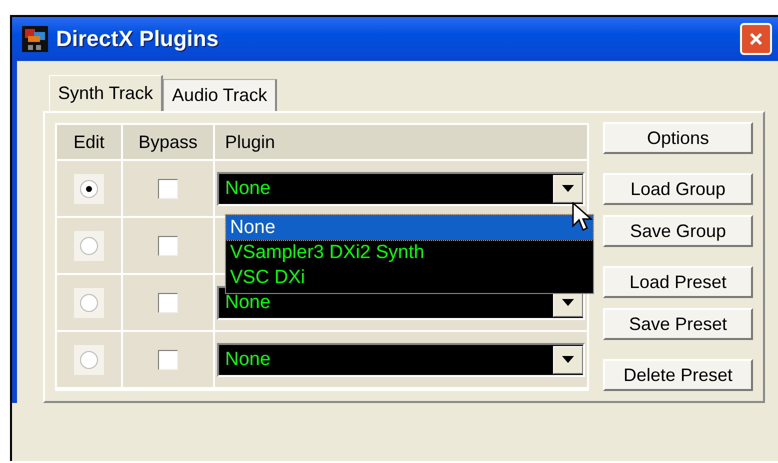 Image resolution: width=778 pixels, height=463 pixels. Describe the element at coordinates (169, 142) in the screenshot. I see `column-header: Bypass` at that location.